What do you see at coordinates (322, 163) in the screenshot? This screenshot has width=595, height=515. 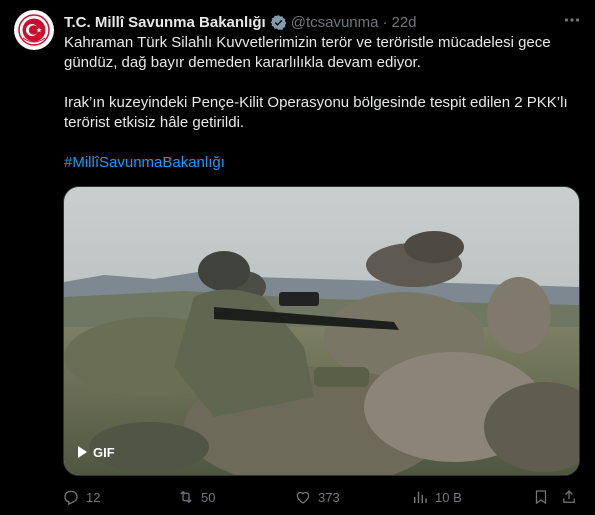 I see `hashtag-link: #MillîSavunmaBakanlığı` at bounding box center [322, 163].